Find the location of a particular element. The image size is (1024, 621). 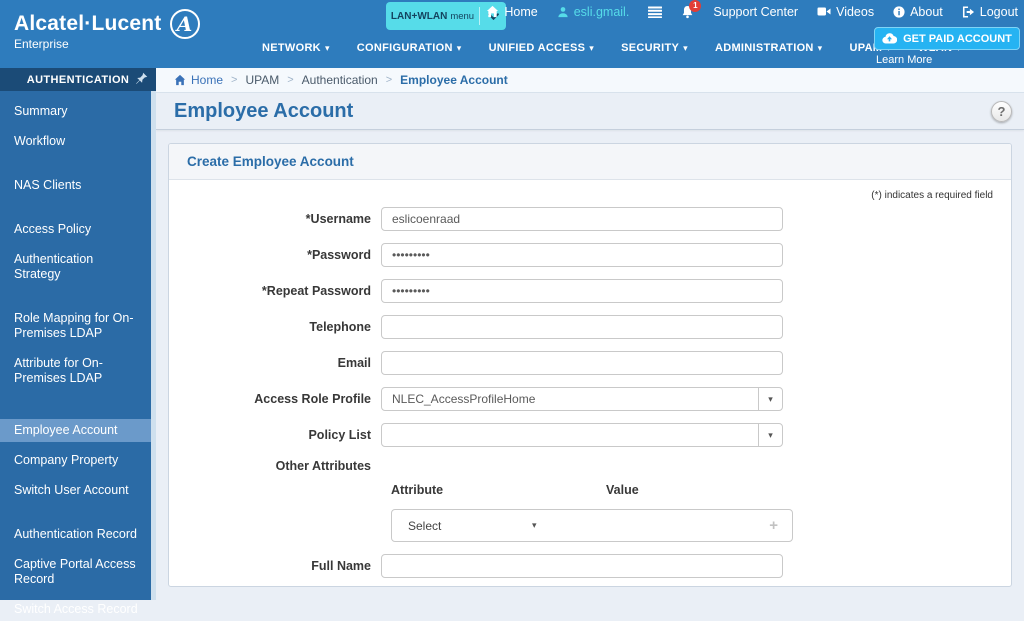

sidebar-item-role-mapping-ldap: Role Mapping for On-Premises LDAP is located at coordinates (78, 326).